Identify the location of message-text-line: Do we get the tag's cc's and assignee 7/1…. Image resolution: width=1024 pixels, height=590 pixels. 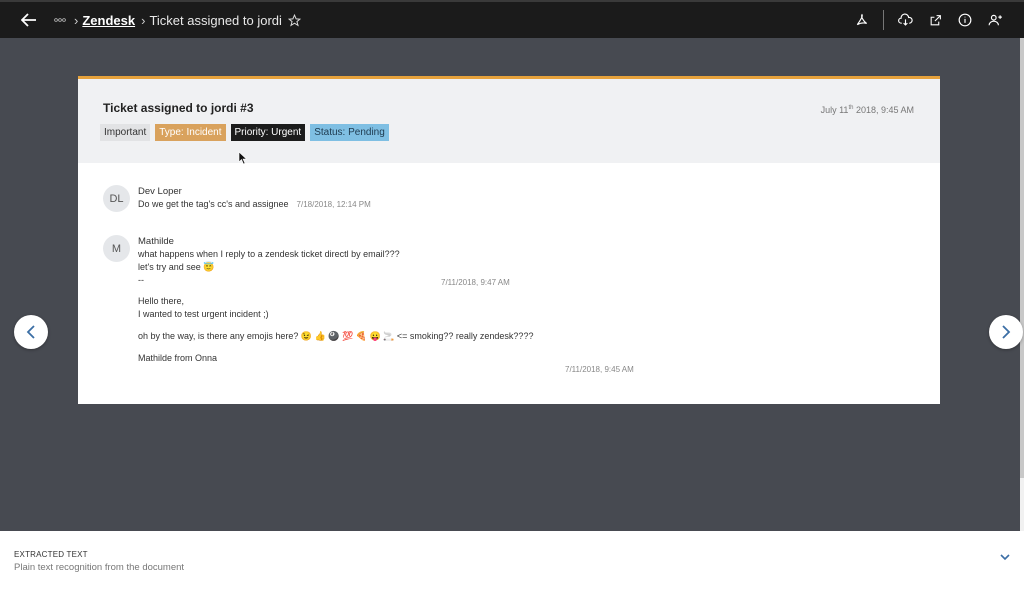
(254, 204).